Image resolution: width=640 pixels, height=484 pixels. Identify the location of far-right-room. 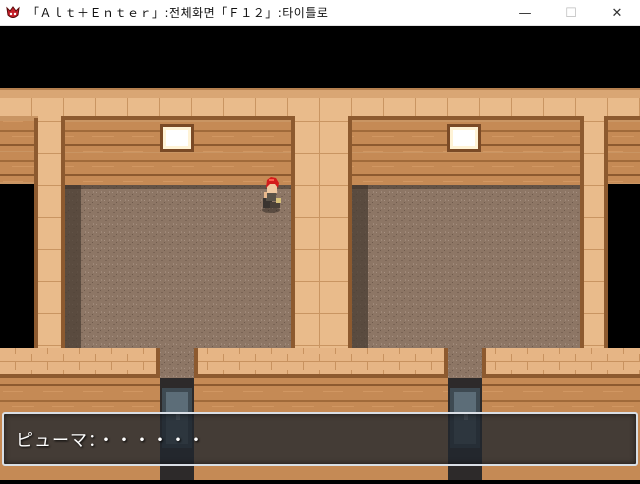
(622, 234).